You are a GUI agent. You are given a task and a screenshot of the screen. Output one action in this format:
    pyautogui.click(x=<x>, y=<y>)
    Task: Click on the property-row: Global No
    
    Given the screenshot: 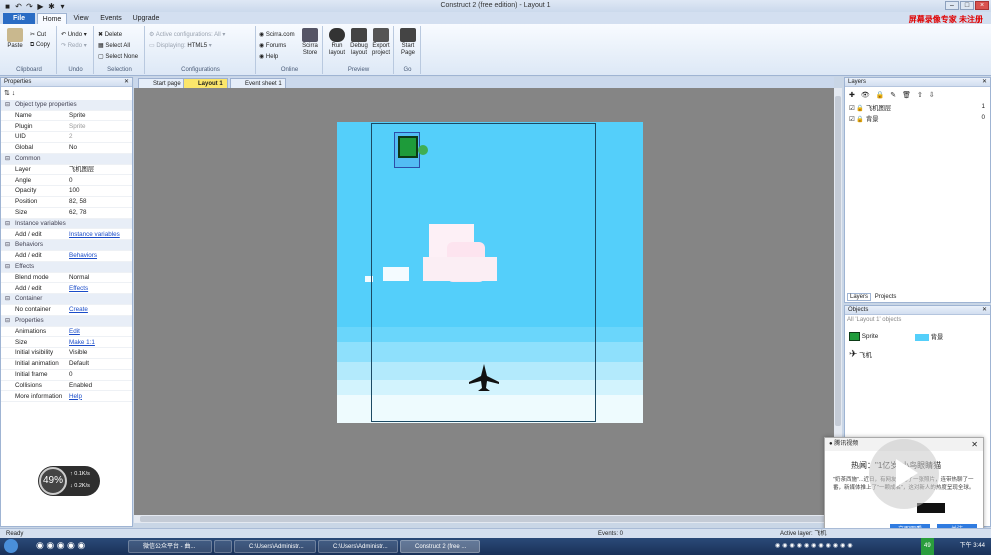 What is the action you would take?
    pyautogui.click(x=66, y=148)
    